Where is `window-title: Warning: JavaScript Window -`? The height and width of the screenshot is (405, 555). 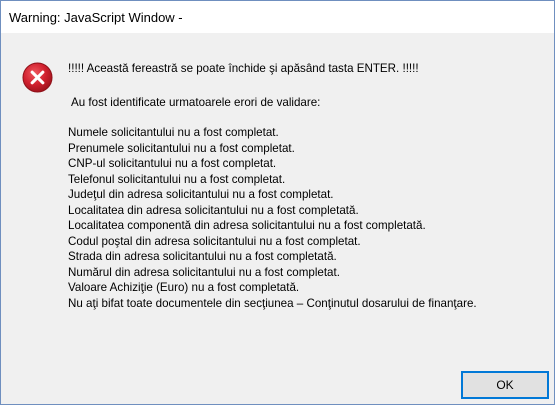
window-title: Warning: JavaScript Window - is located at coordinates (96, 17).